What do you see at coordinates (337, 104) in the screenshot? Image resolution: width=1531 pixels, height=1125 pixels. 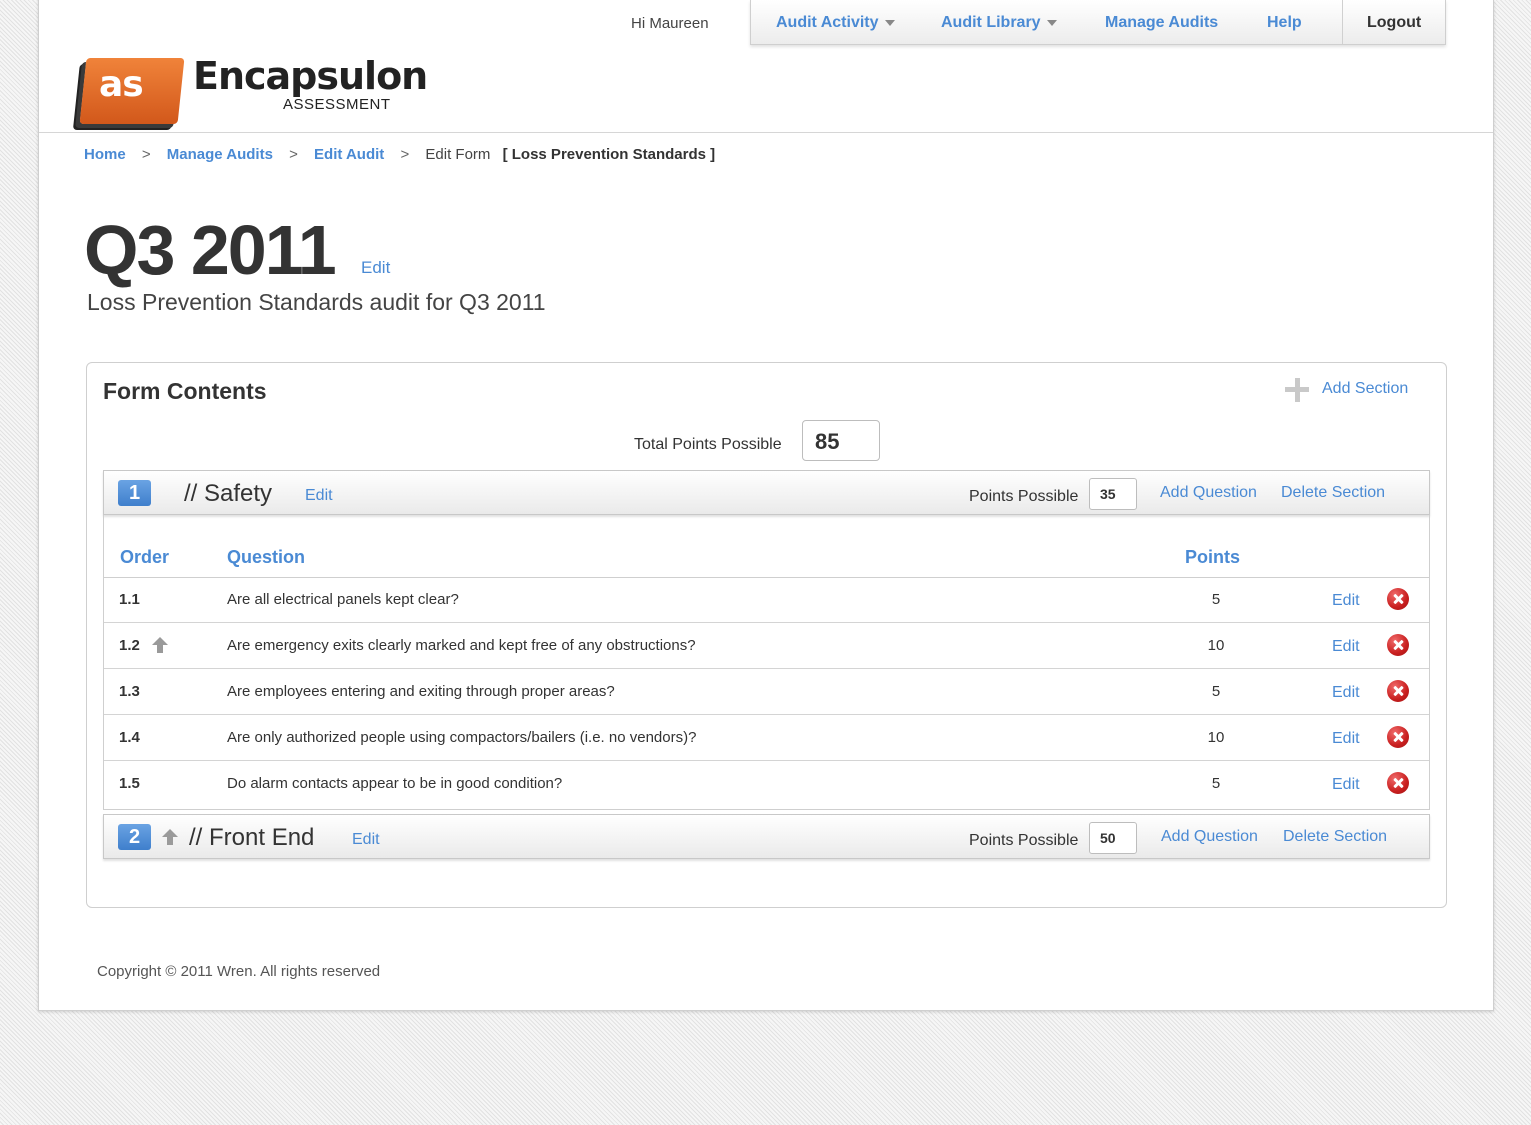 I see `logo-subtitle: ASSESSMENT` at bounding box center [337, 104].